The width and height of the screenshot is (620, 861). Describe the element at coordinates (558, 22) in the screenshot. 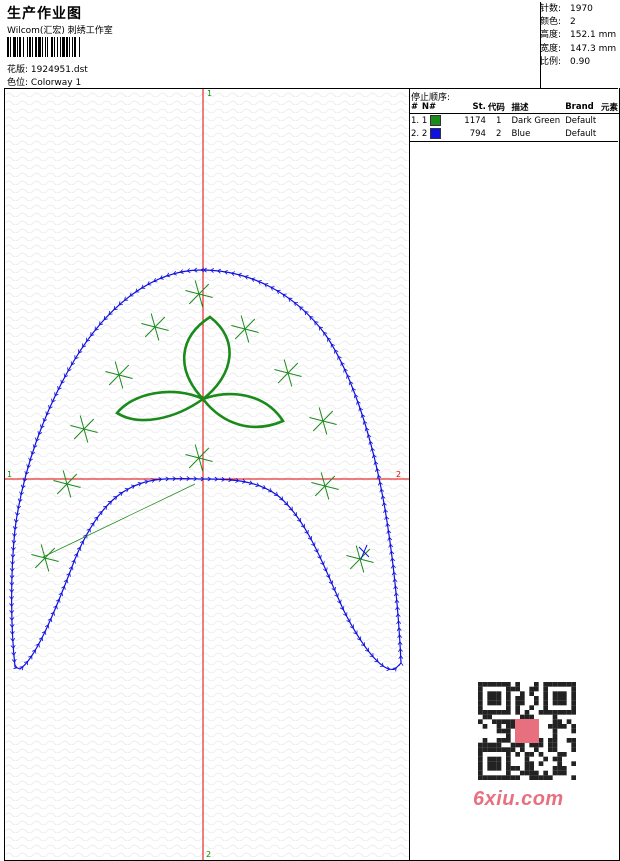

I see `stat-colors: 颜色: 2` at that location.